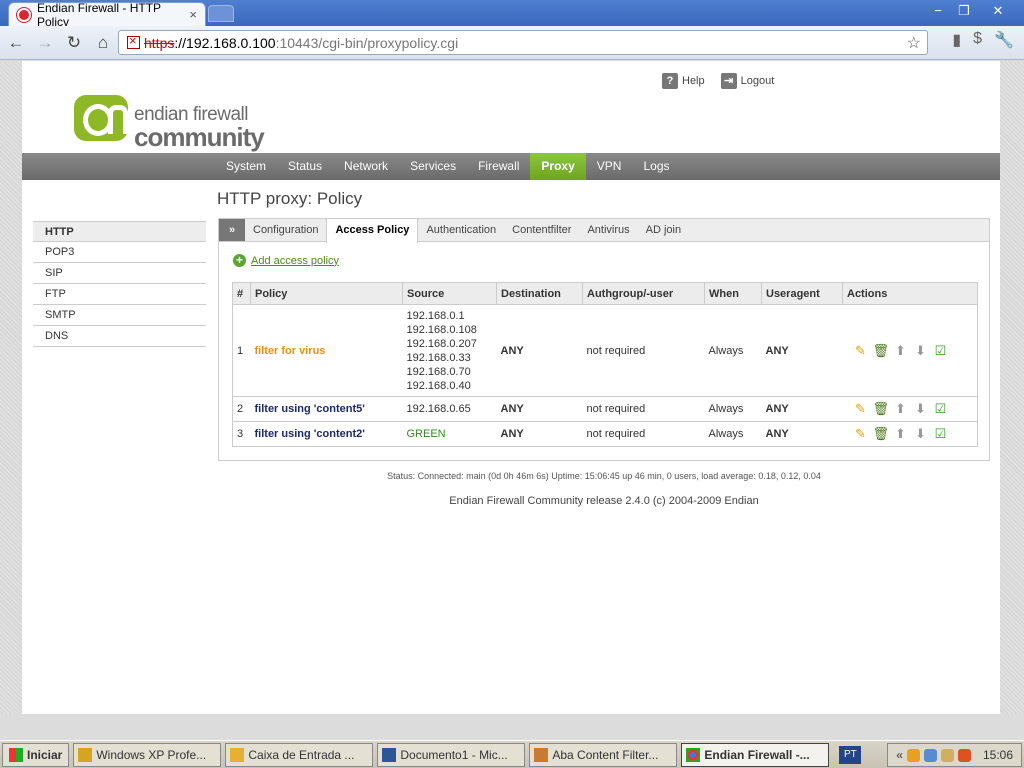  Describe the element at coordinates (119, 294) in the screenshot. I see `sidebar-item-ftp: FTP` at that location.